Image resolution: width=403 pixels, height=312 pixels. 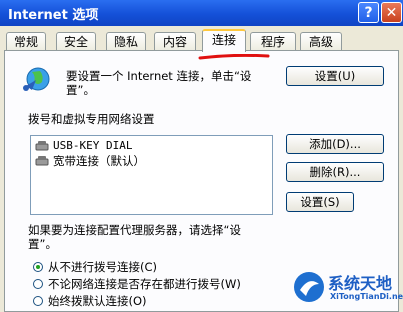 What do you see at coordinates (368, 12) in the screenshot?
I see `help-button: ?` at bounding box center [368, 12].